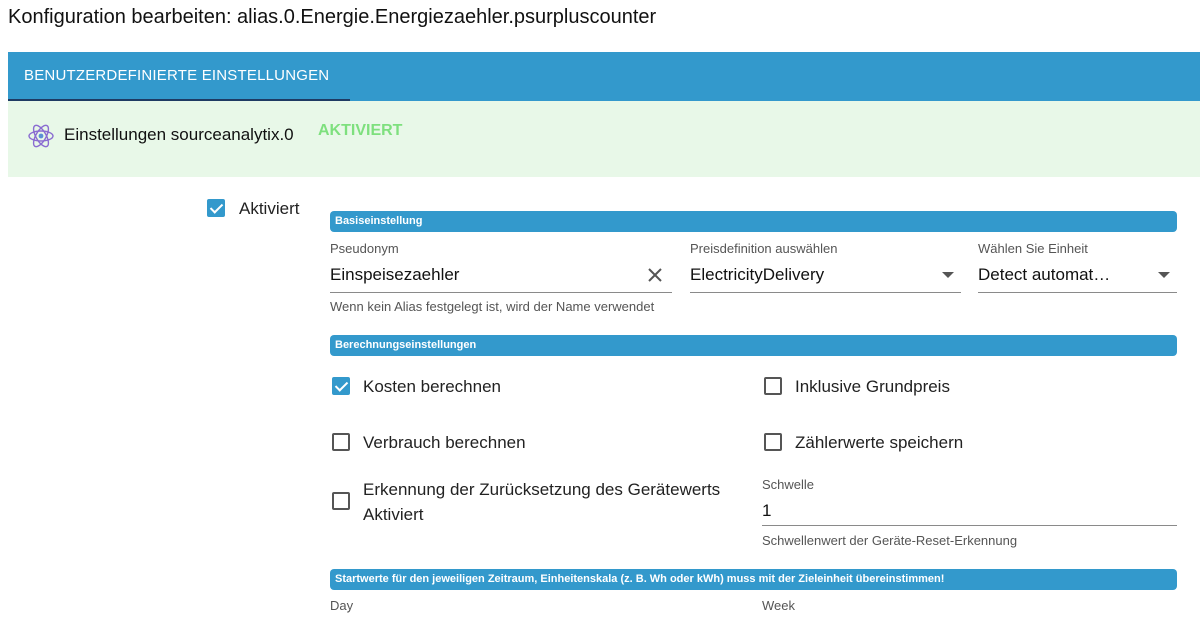 The image size is (1200, 633). Describe the element at coordinates (825, 275) in the screenshot. I see `price-definition-select: ElectricityDelivery` at that location.